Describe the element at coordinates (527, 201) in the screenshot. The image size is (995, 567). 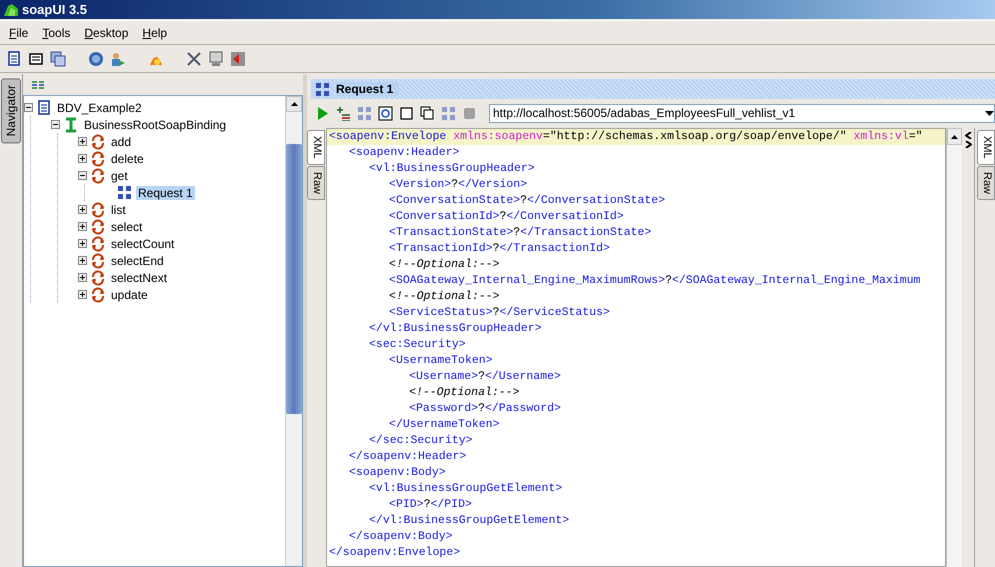
I see `code-line: <ConversationState>?</ConversationState>` at that location.